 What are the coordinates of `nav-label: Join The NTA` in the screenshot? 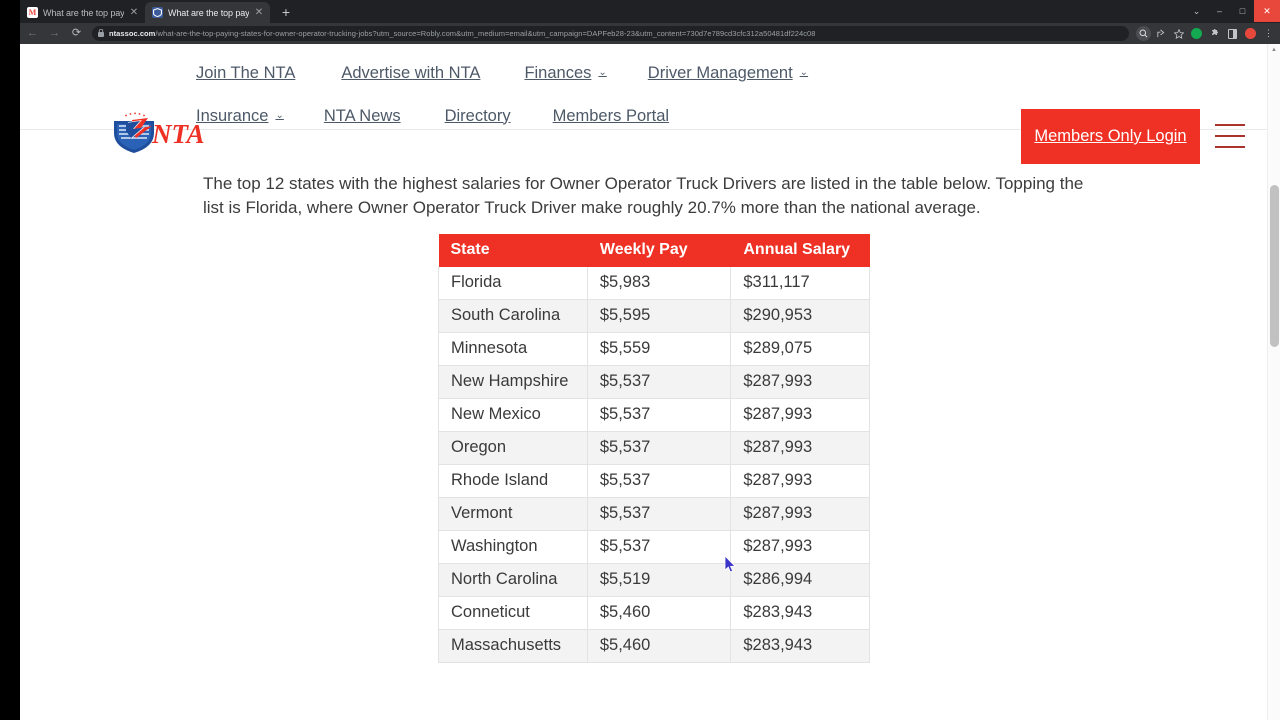 It's located at (246, 72).